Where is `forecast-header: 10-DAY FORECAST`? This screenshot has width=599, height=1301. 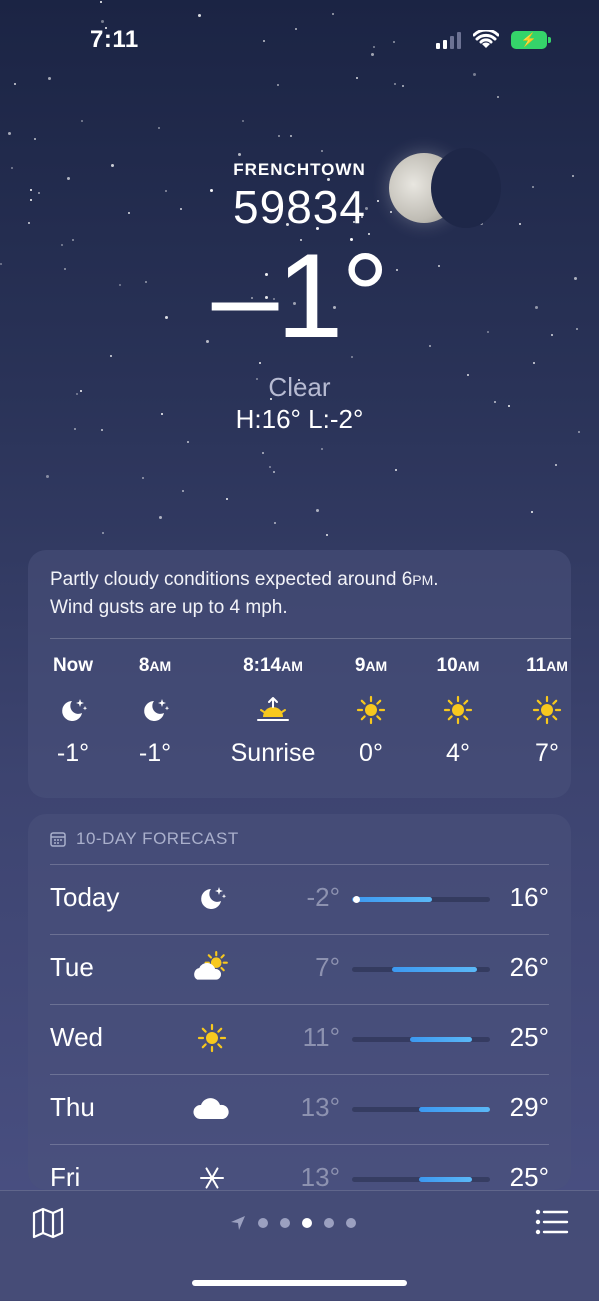
forecast-header: 10-DAY FORECAST is located at coordinates (144, 839).